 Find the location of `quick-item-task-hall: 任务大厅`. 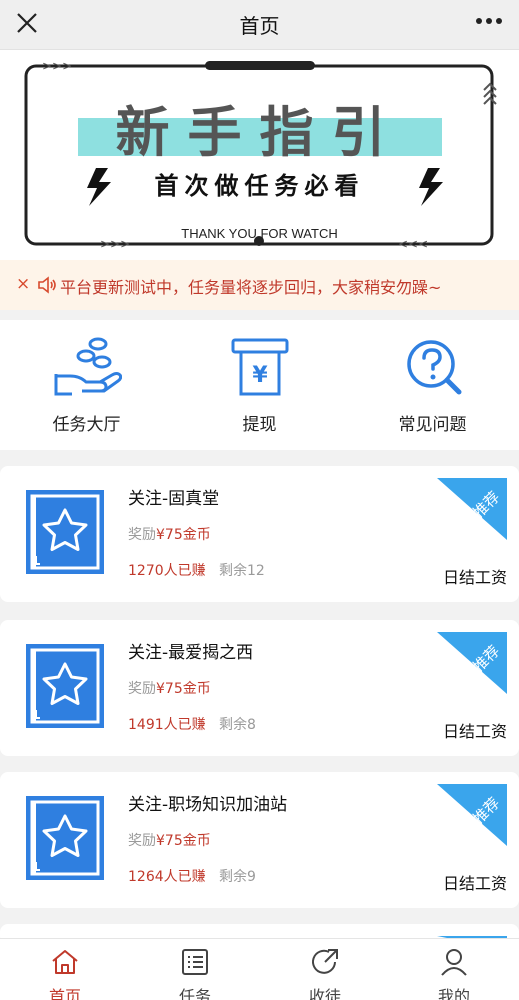

quick-item-task-hall: 任务大厅 is located at coordinates (86, 385).